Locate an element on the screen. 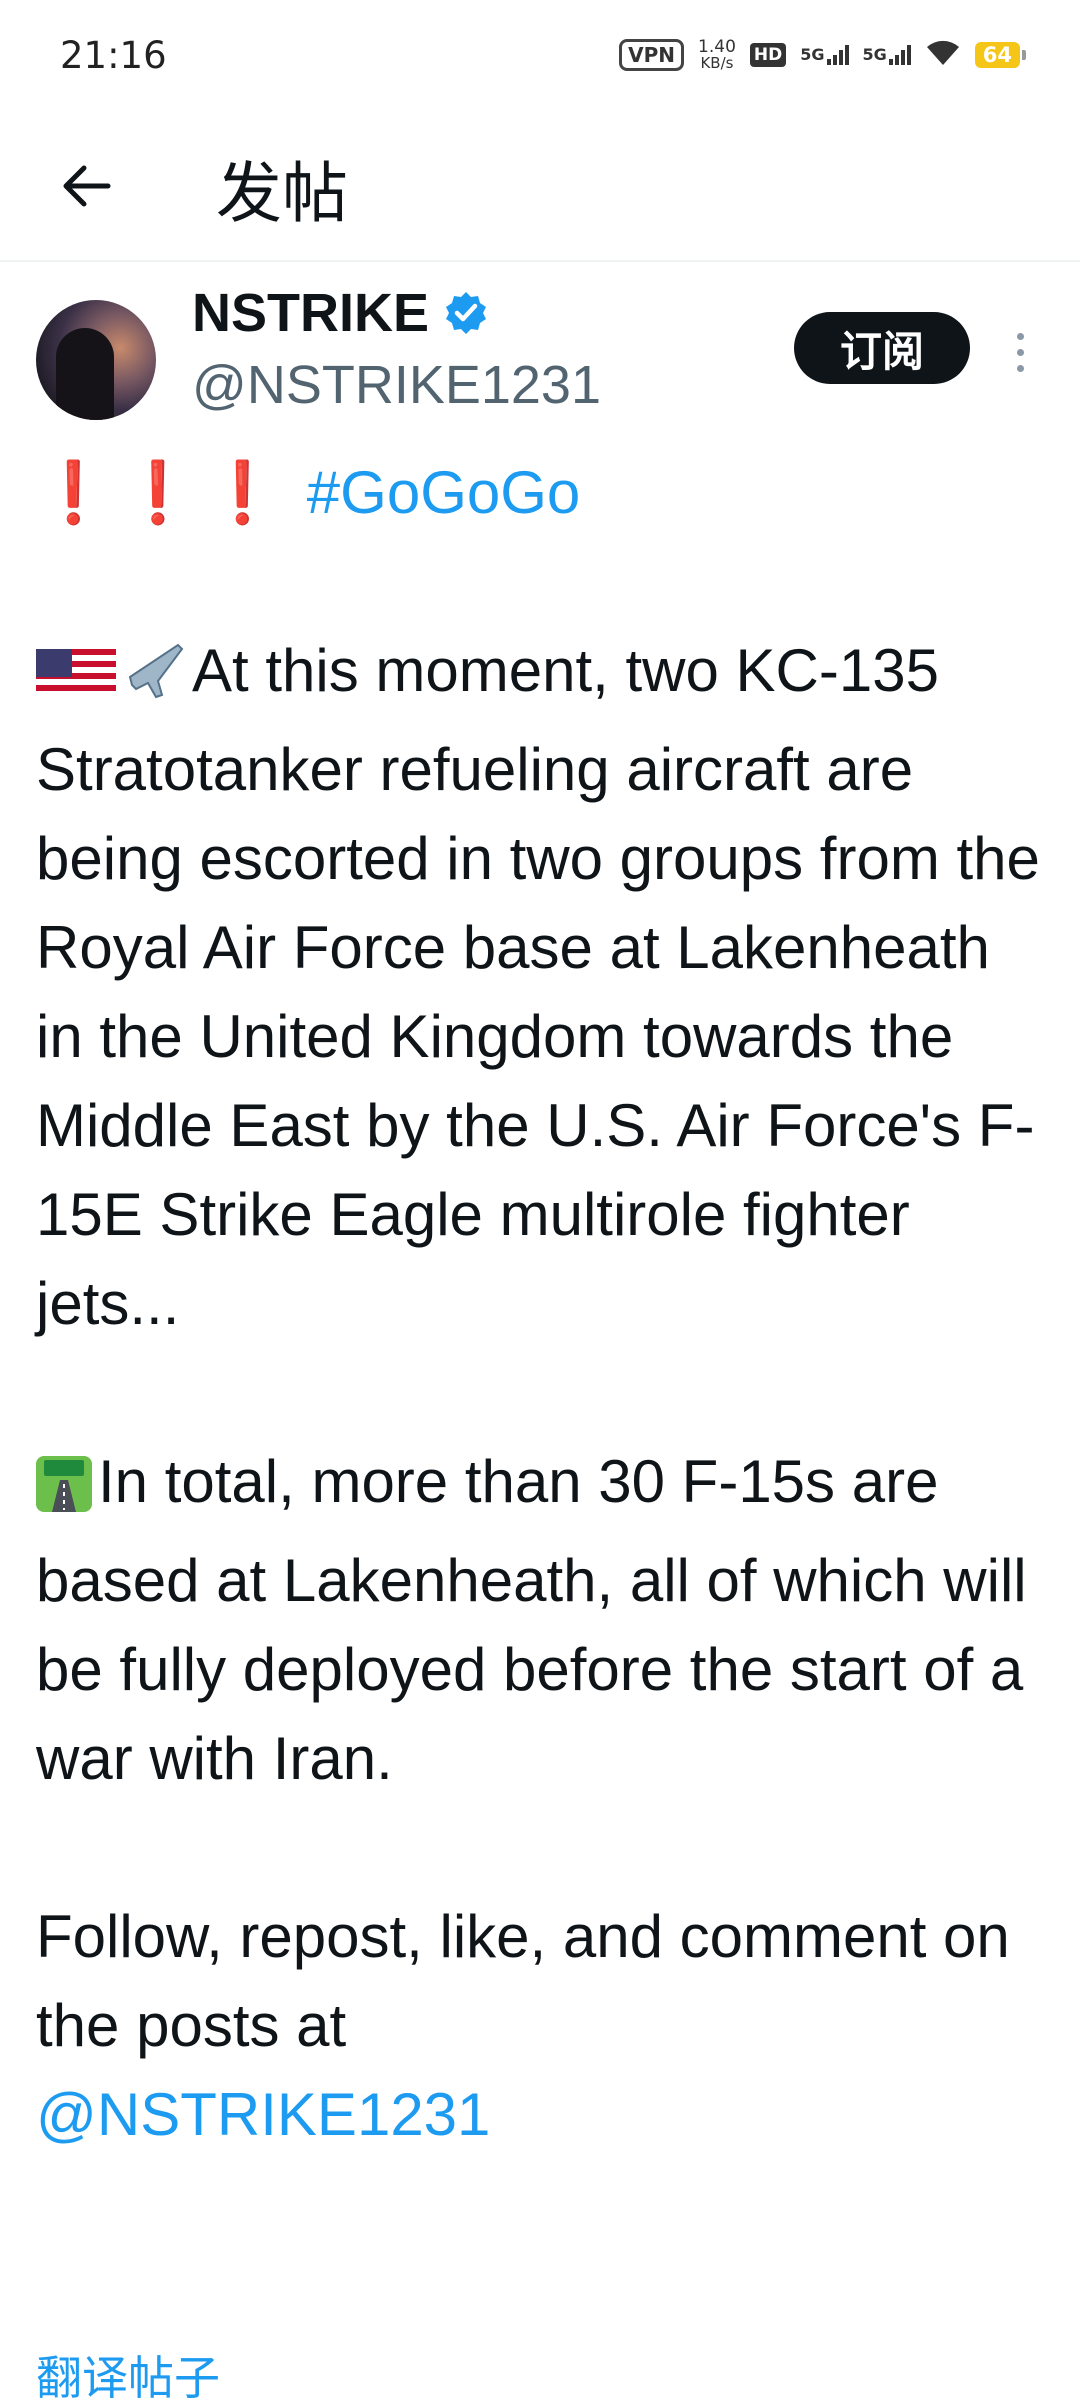 This screenshot has height=2408, width=1080. more-options-button is located at coordinates (1020, 352).